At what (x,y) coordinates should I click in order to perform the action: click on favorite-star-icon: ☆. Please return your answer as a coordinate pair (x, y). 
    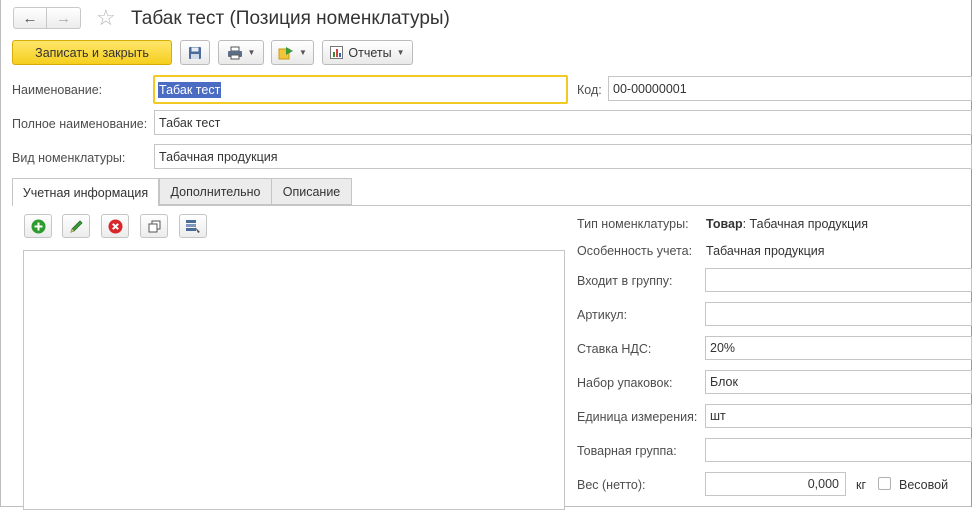
    Looking at the image, I should click on (106, 18).